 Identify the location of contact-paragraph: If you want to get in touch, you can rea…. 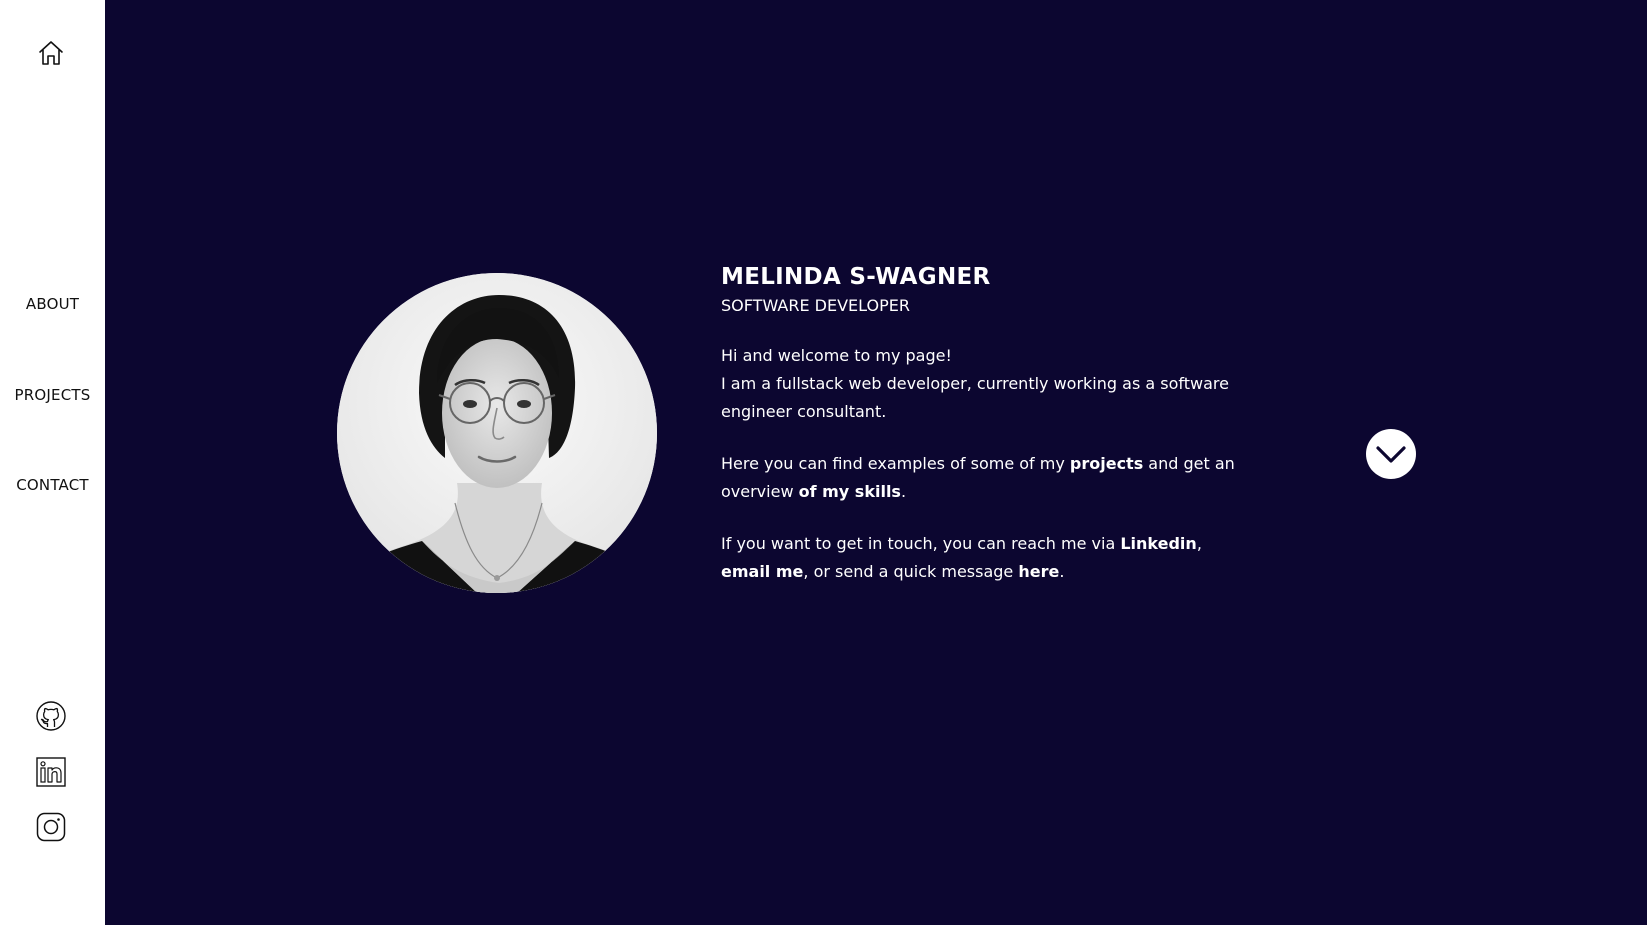
(981, 558).